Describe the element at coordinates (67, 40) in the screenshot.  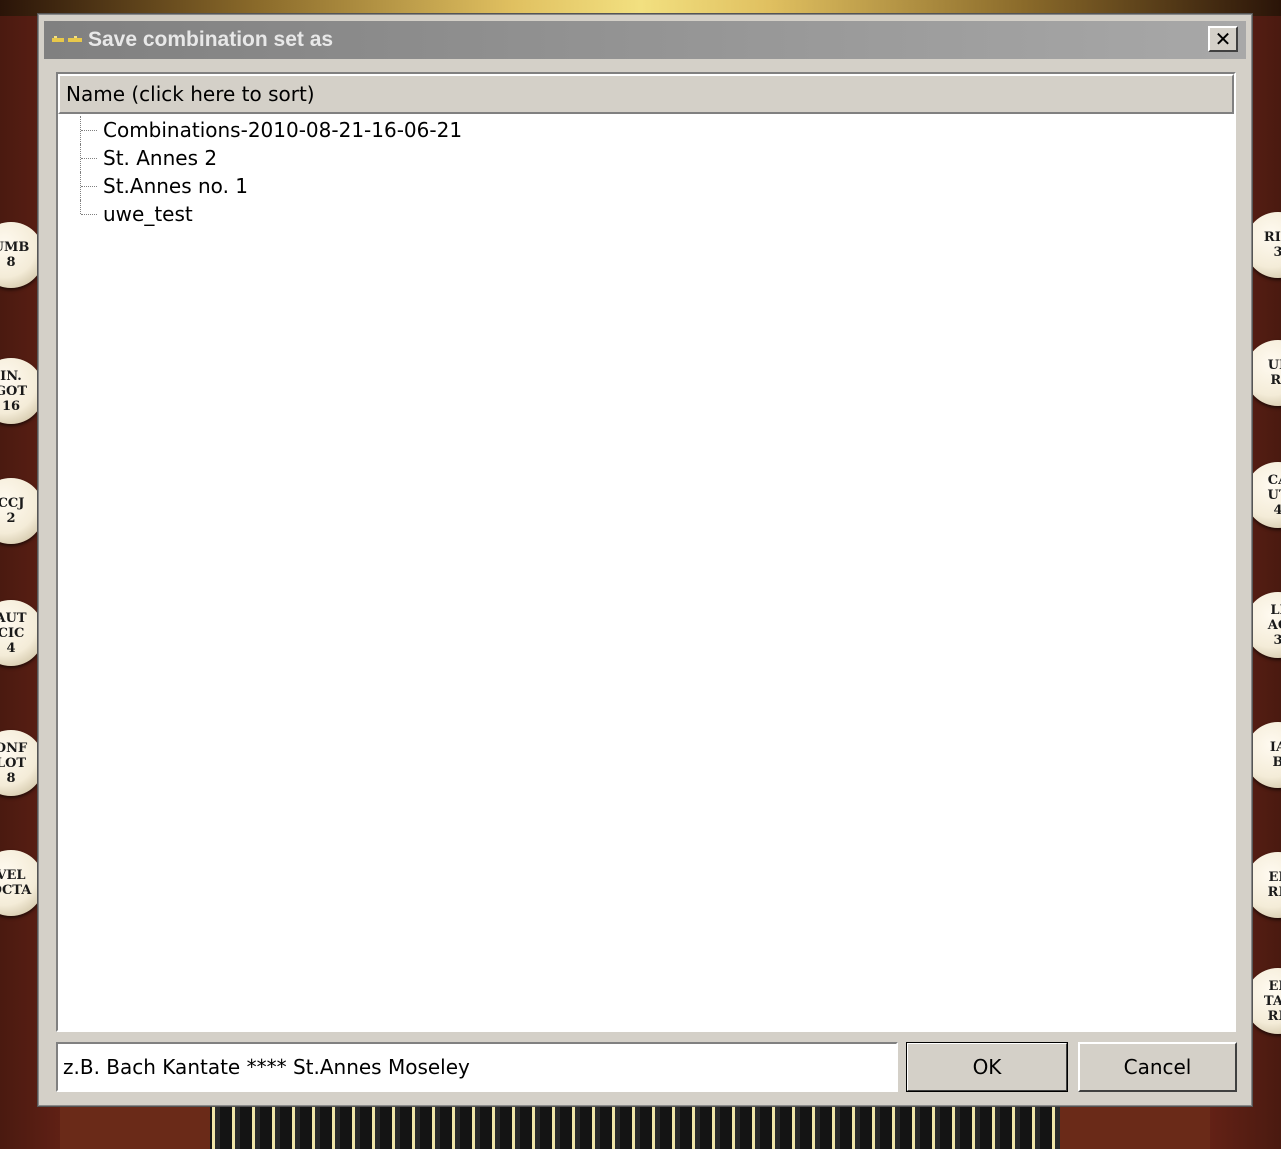
I see `app-icon` at that location.